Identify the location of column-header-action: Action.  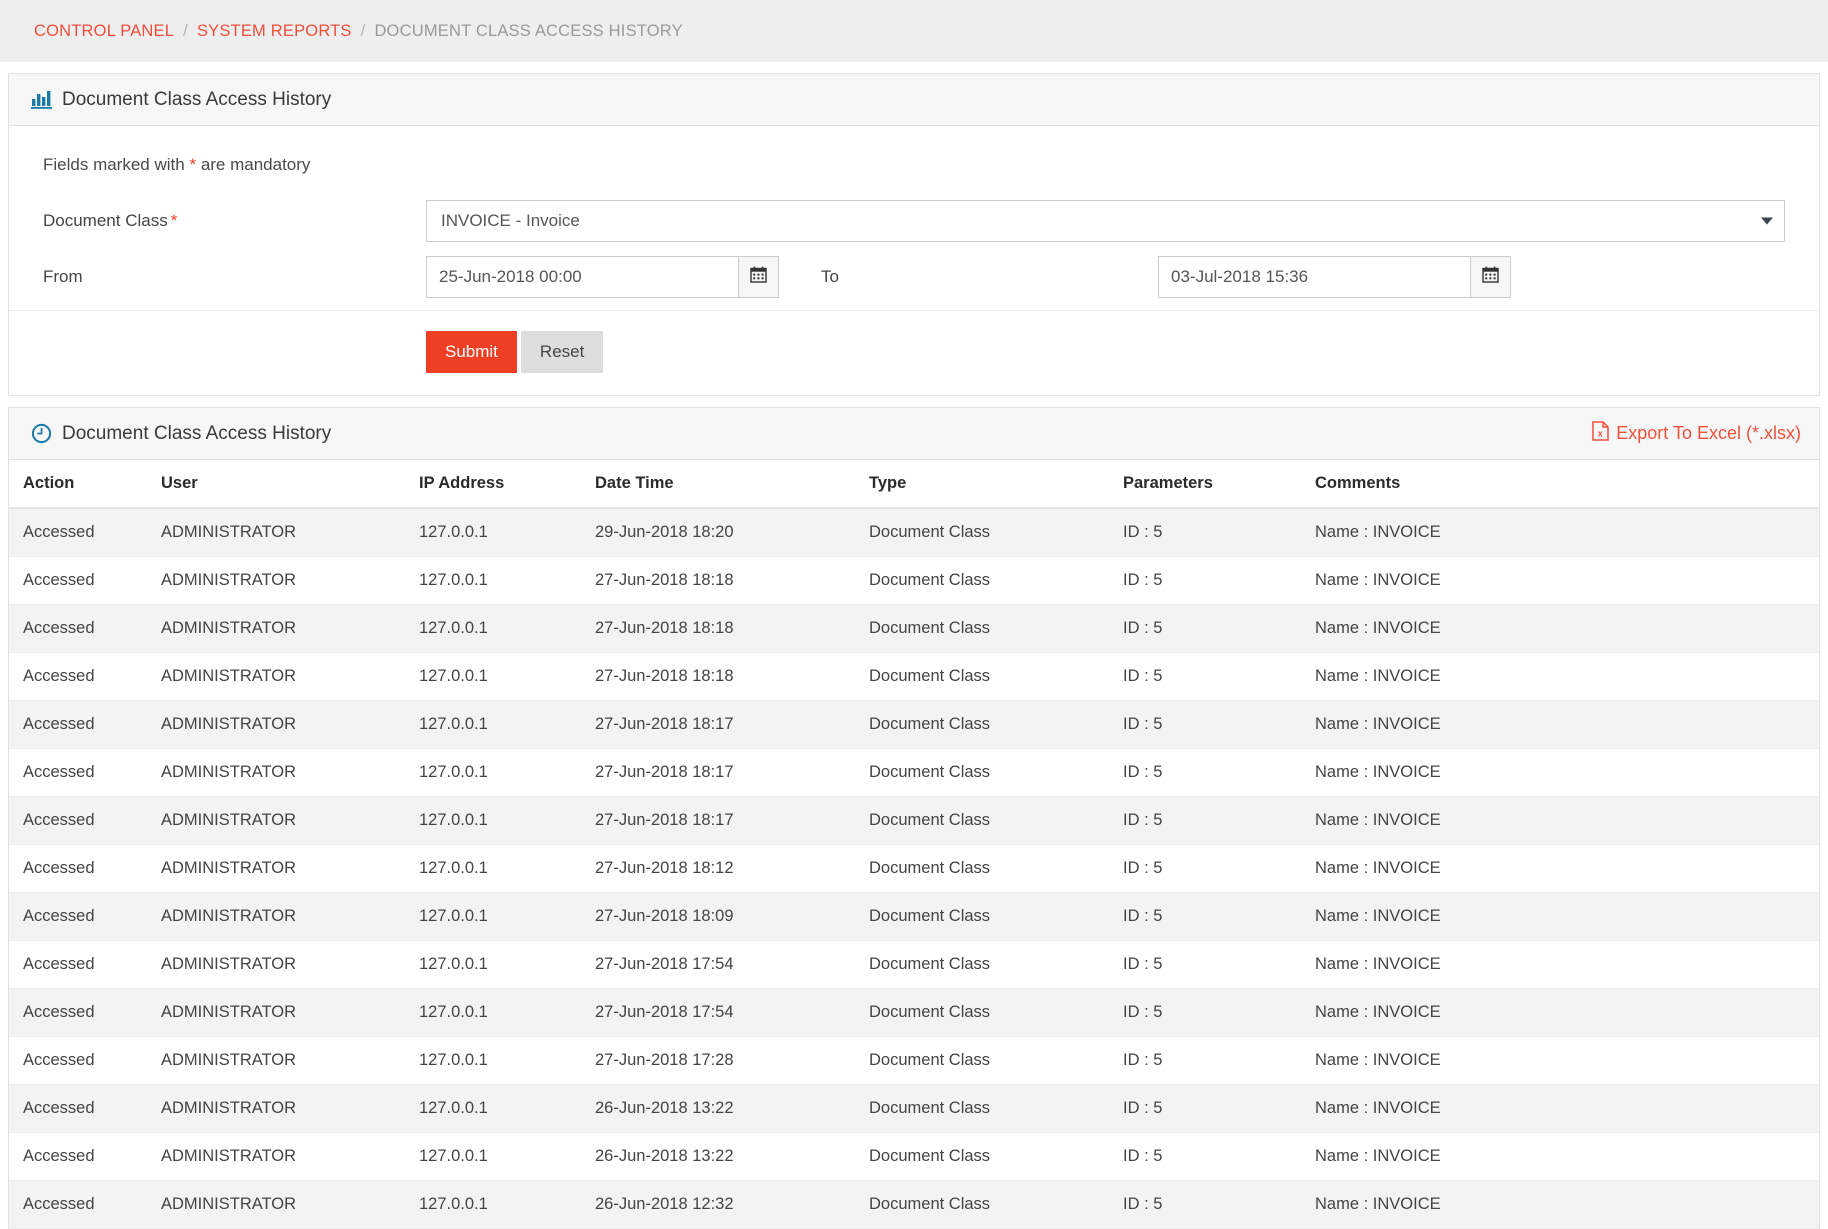
(85, 484).